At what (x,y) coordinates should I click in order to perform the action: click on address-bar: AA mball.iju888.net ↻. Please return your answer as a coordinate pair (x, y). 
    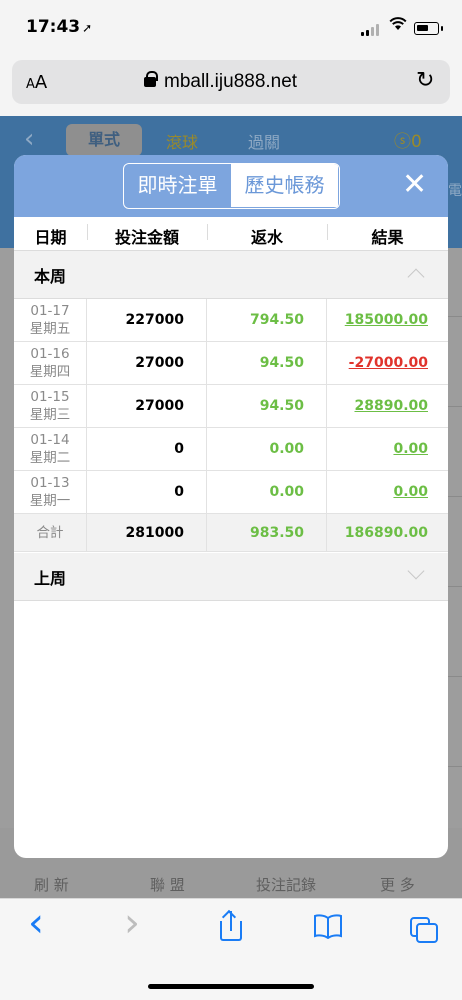
    Looking at the image, I should click on (231, 82).